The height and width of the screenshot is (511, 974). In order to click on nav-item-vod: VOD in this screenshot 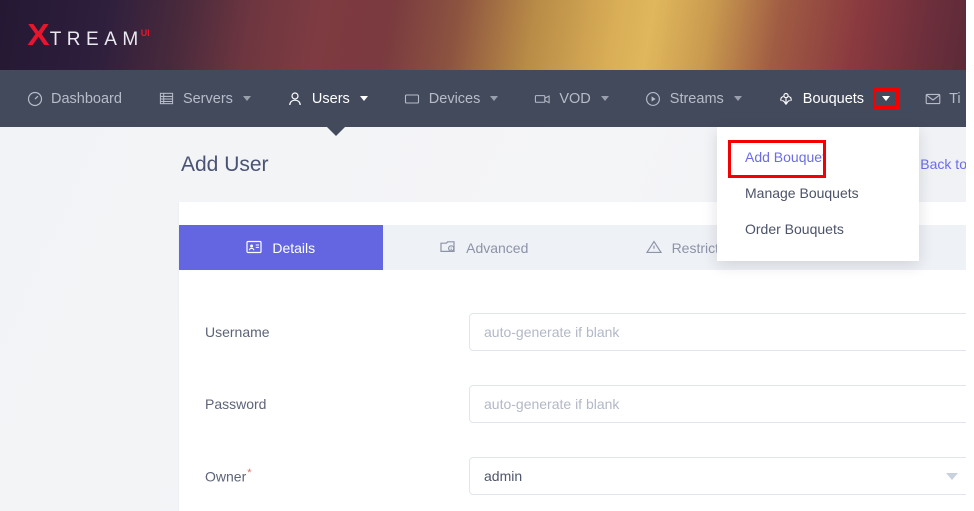, I will do `click(571, 98)`.